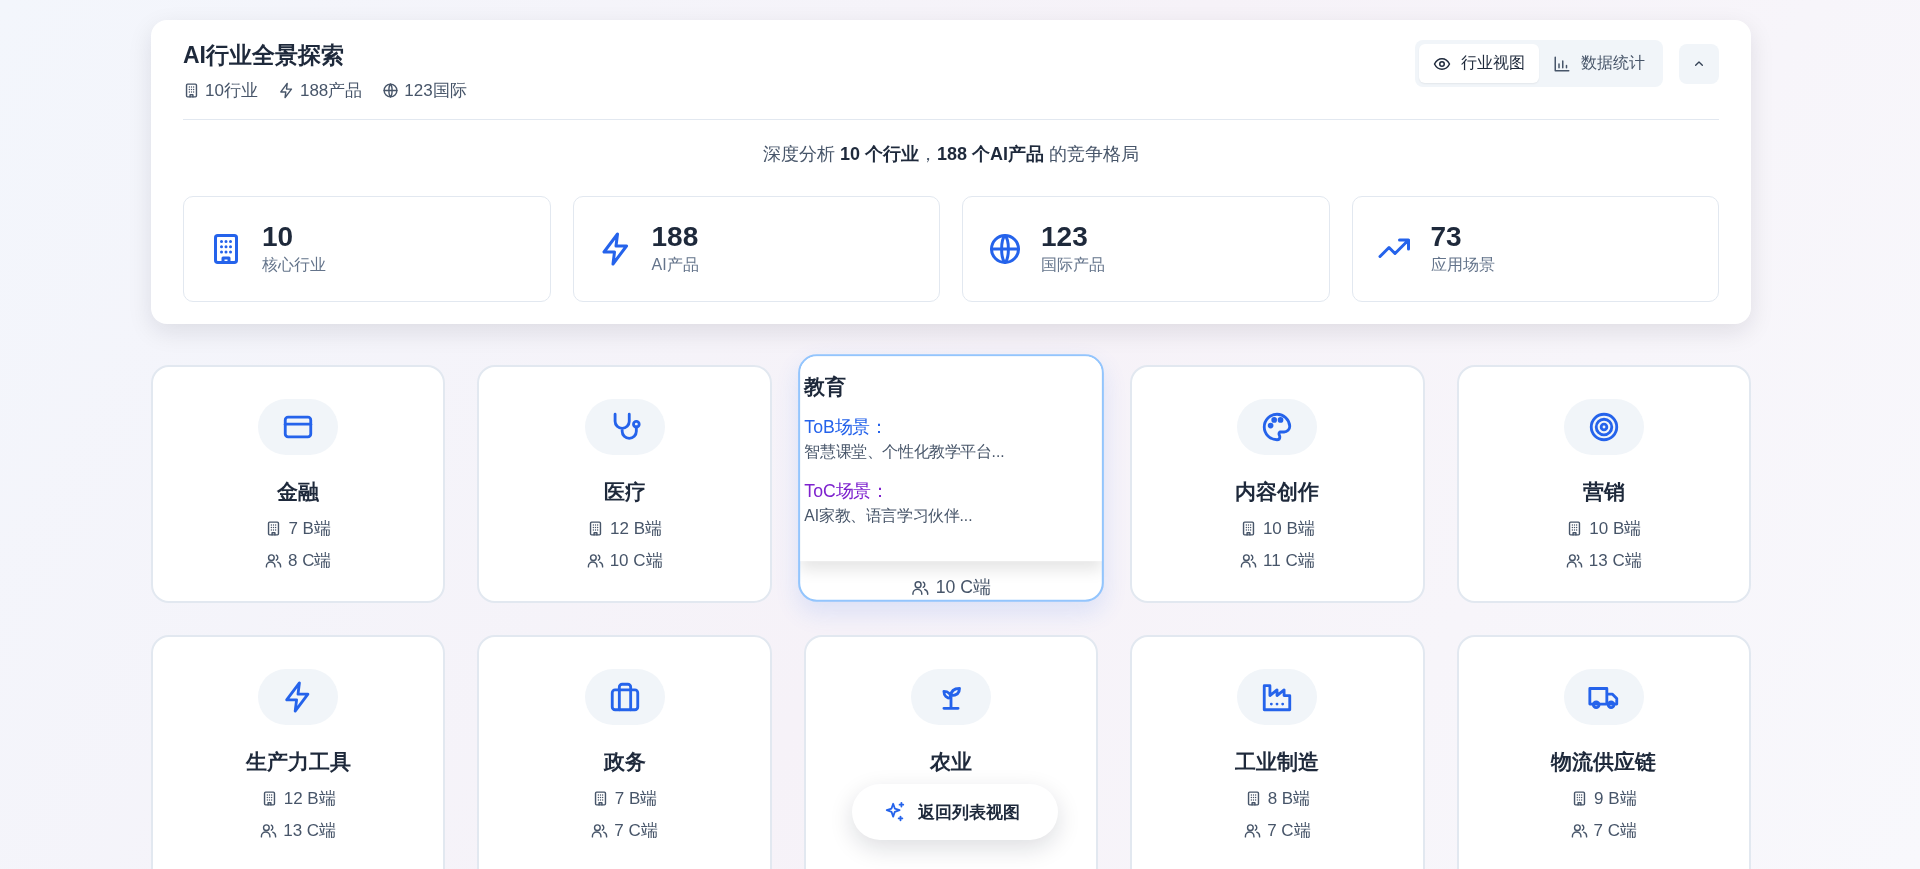  I want to click on industry-name: 农业, so click(951, 762).